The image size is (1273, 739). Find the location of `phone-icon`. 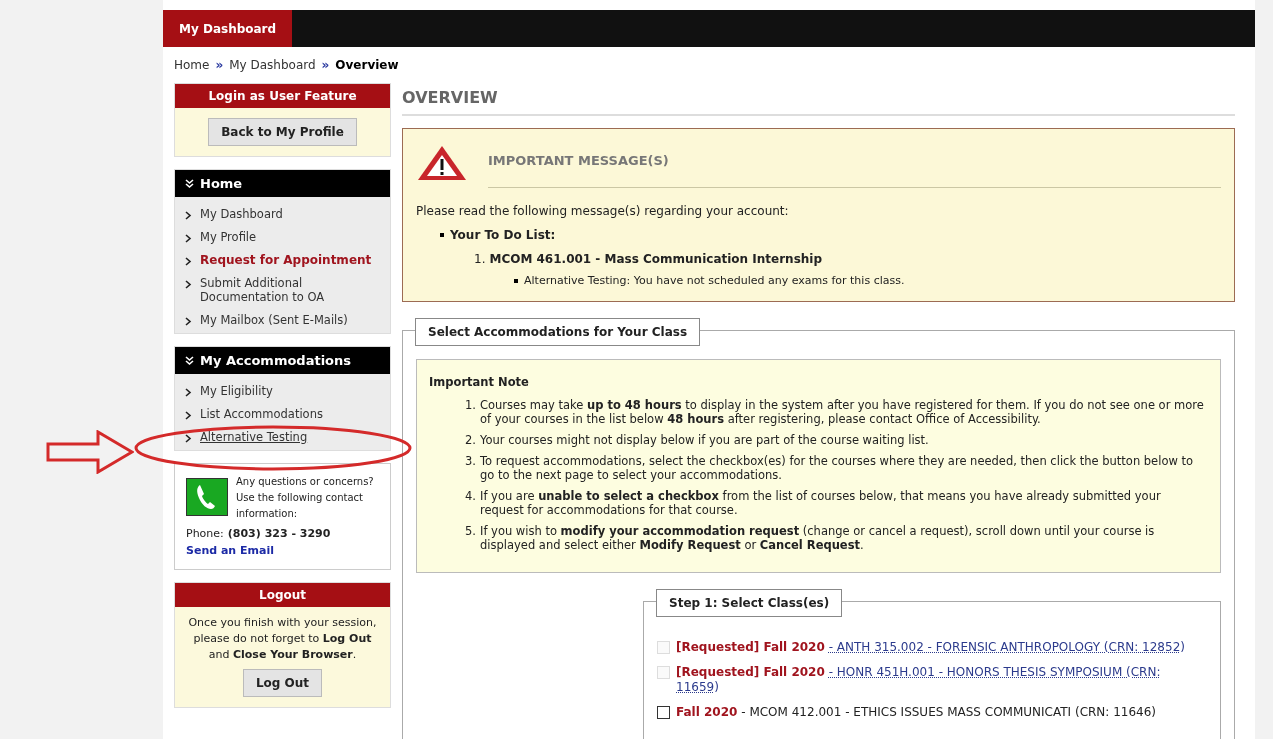

phone-icon is located at coordinates (207, 497).